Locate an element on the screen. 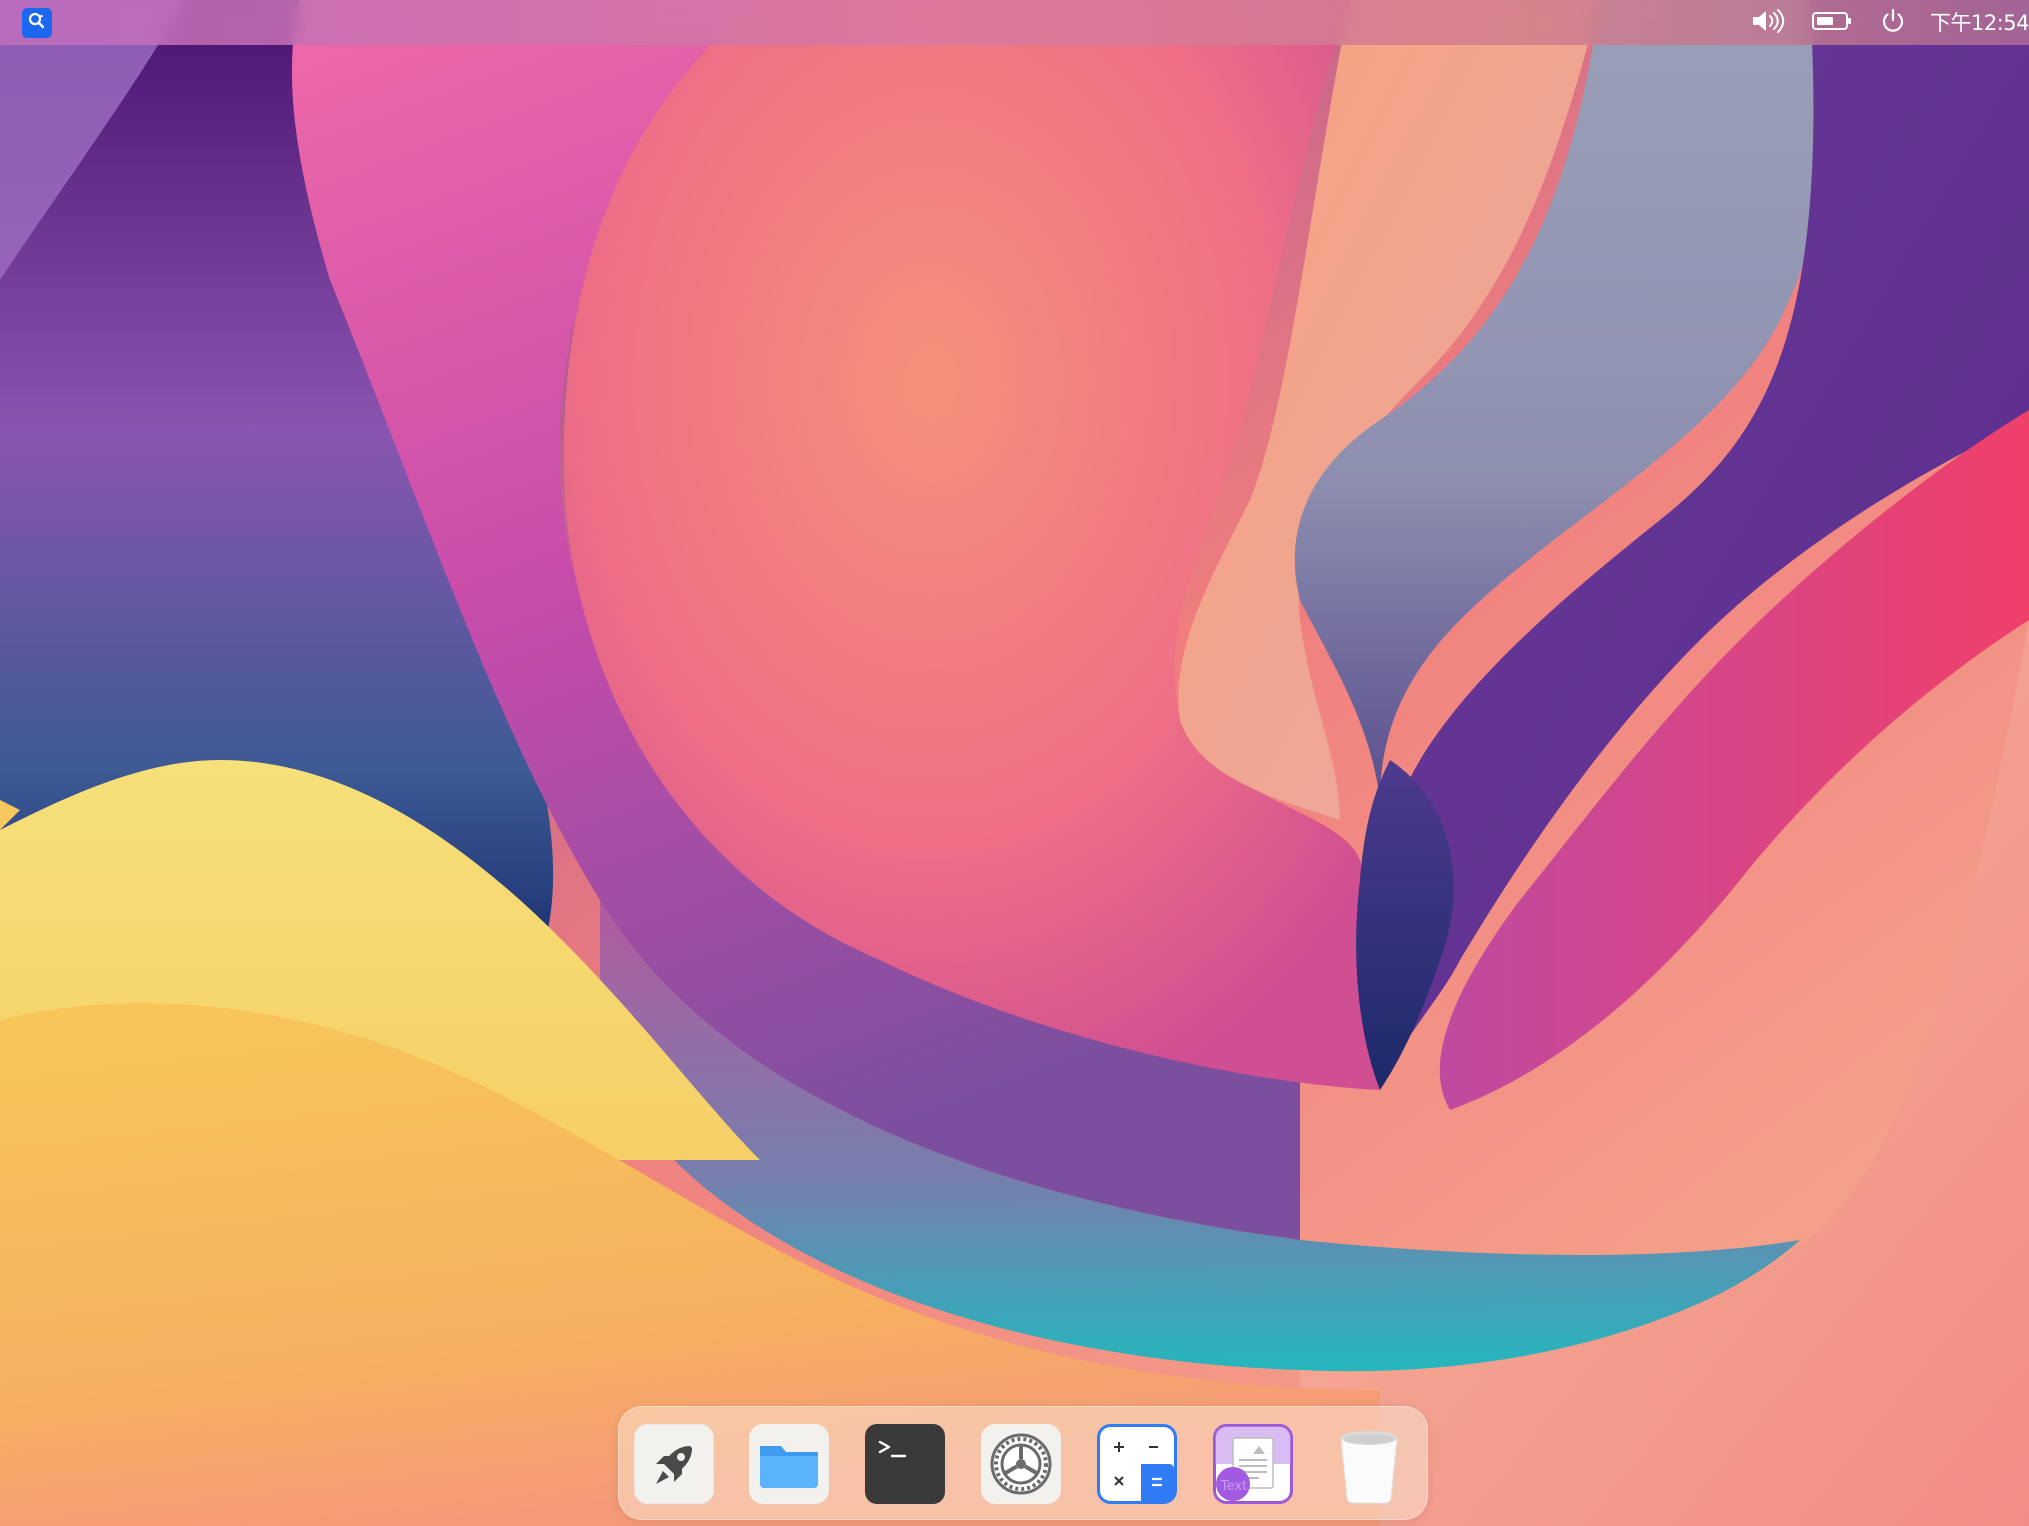 This screenshot has width=2029, height=1526. battery-icon is located at coordinates (1832, 23).